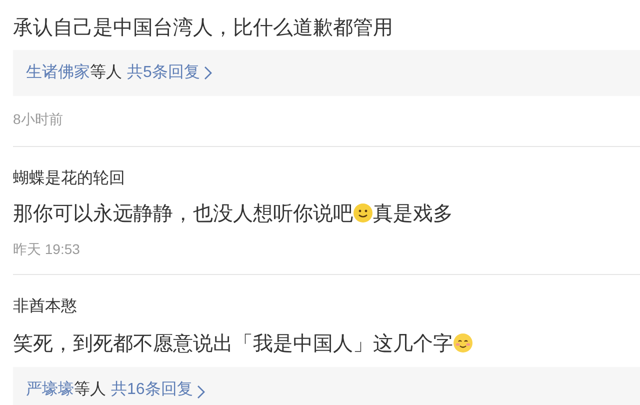  What do you see at coordinates (46, 249) in the screenshot?
I see `comment-time: 昨天 19:53` at bounding box center [46, 249].